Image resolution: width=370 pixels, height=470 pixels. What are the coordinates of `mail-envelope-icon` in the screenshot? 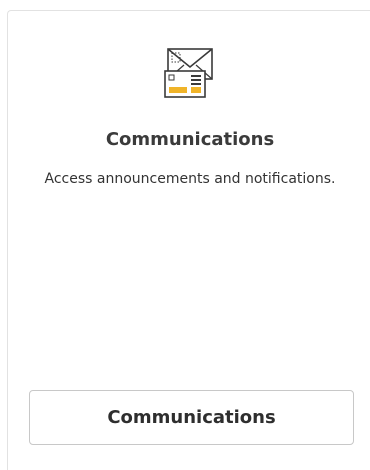 It's located at (194, 77).